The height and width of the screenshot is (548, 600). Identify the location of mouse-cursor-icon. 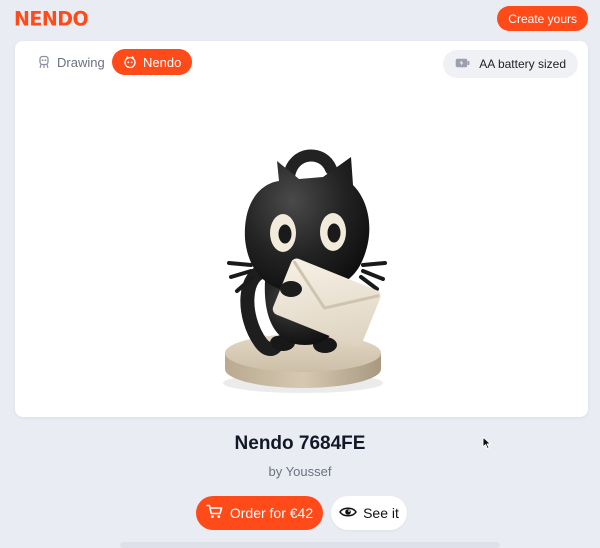
(487, 445).